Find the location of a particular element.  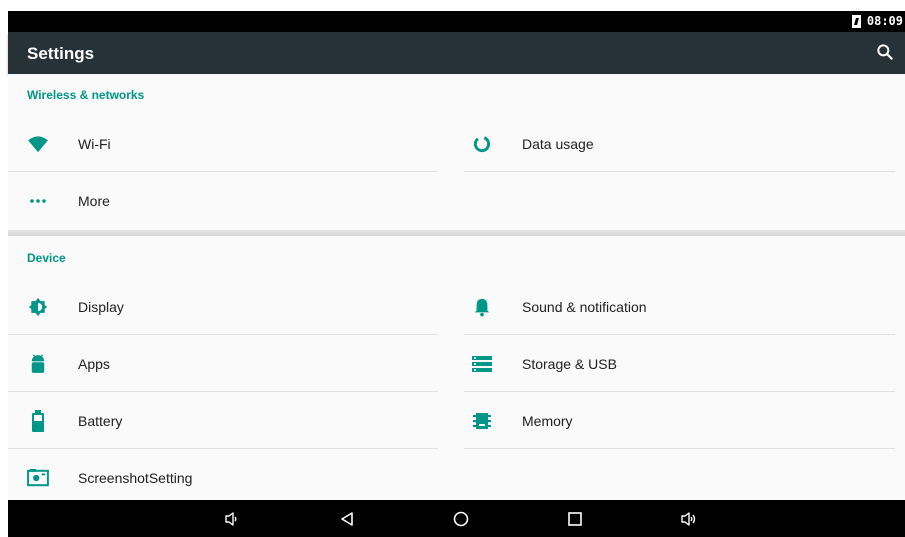

settings-item-more: More is located at coordinates (231, 200).